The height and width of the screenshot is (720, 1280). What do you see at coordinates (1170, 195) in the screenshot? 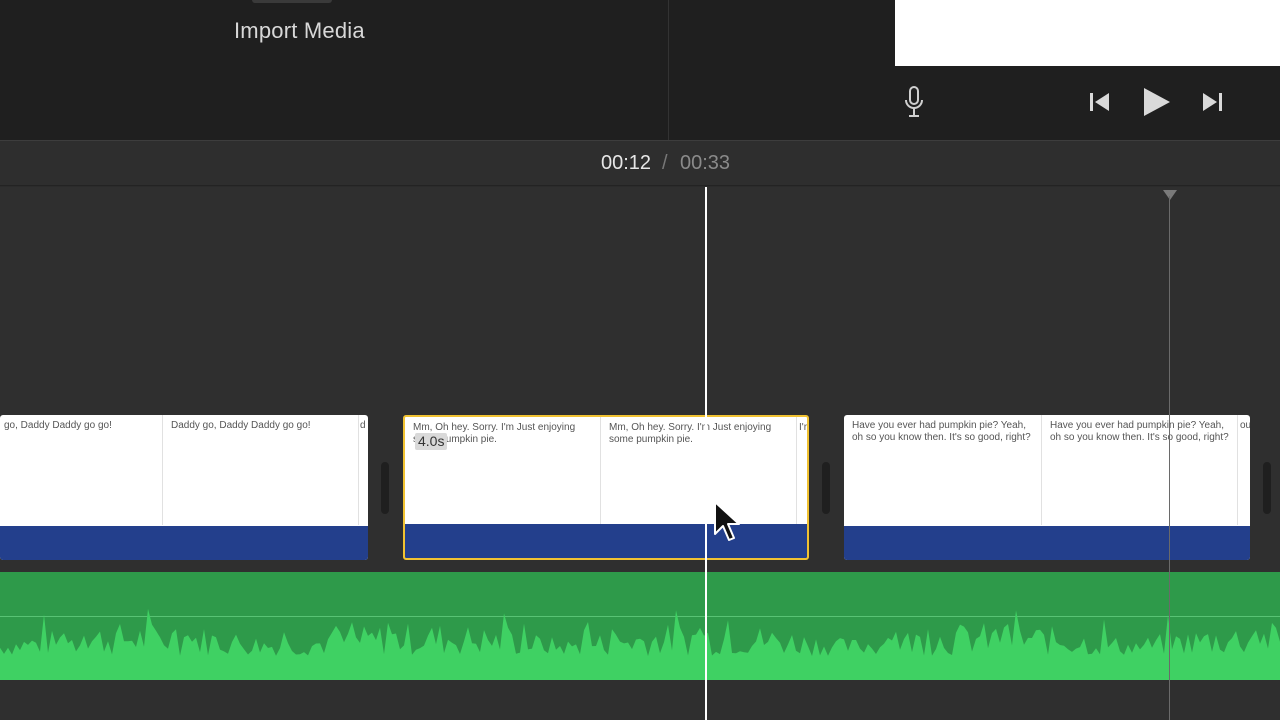
I see `end-marker-icon` at bounding box center [1170, 195].